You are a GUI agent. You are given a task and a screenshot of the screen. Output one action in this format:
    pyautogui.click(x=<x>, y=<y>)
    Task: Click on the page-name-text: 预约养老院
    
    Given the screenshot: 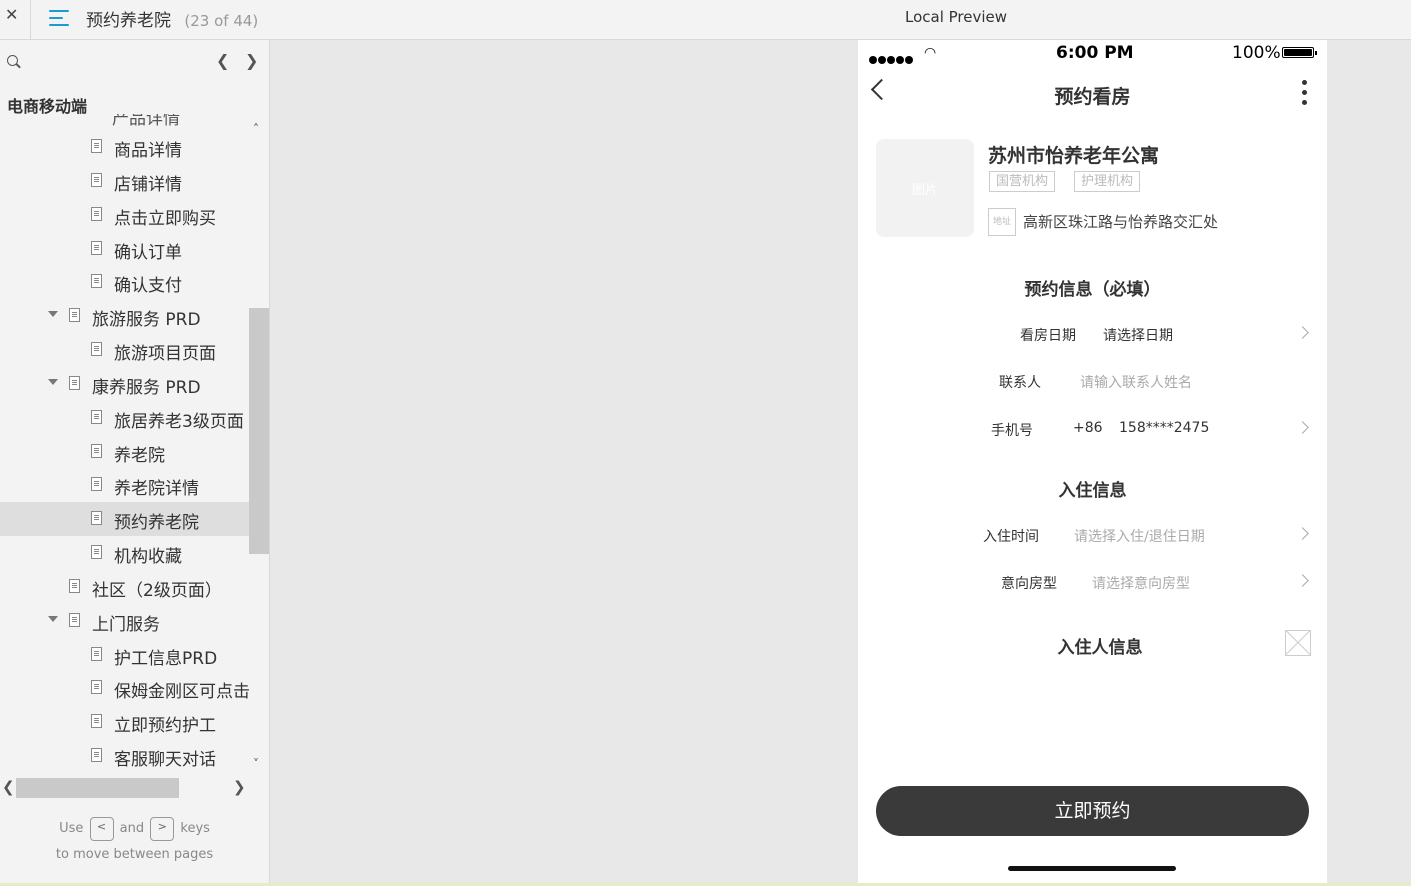 What is the action you would take?
    pyautogui.click(x=128, y=21)
    